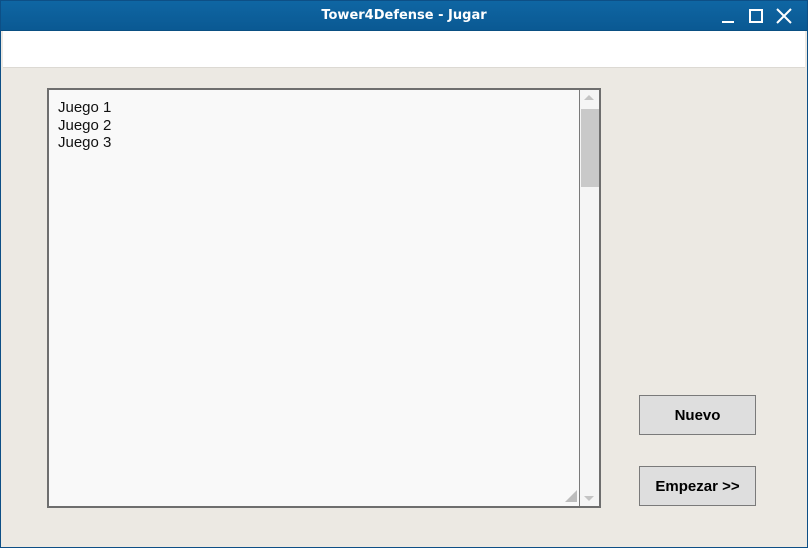 The image size is (808, 548). What do you see at coordinates (589, 298) in the screenshot?
I see `vertical-scrollbar` at bounding box center [589, 298].